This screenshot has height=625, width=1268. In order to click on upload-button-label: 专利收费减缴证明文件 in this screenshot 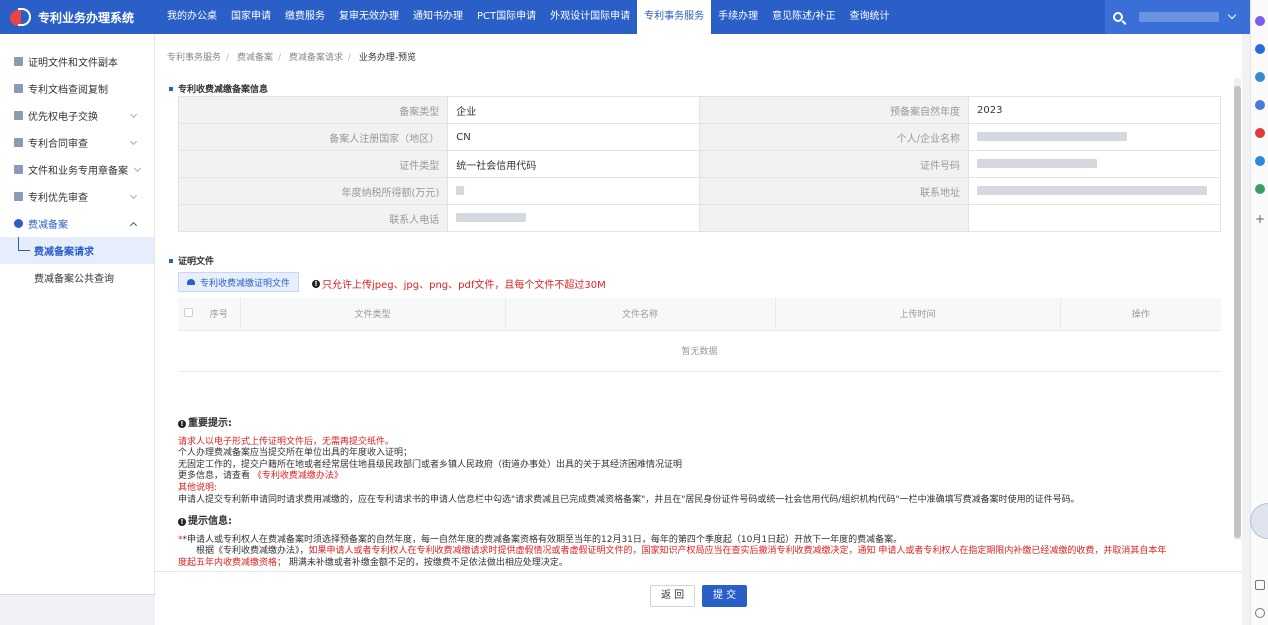, I will do `click(245, 283)`.